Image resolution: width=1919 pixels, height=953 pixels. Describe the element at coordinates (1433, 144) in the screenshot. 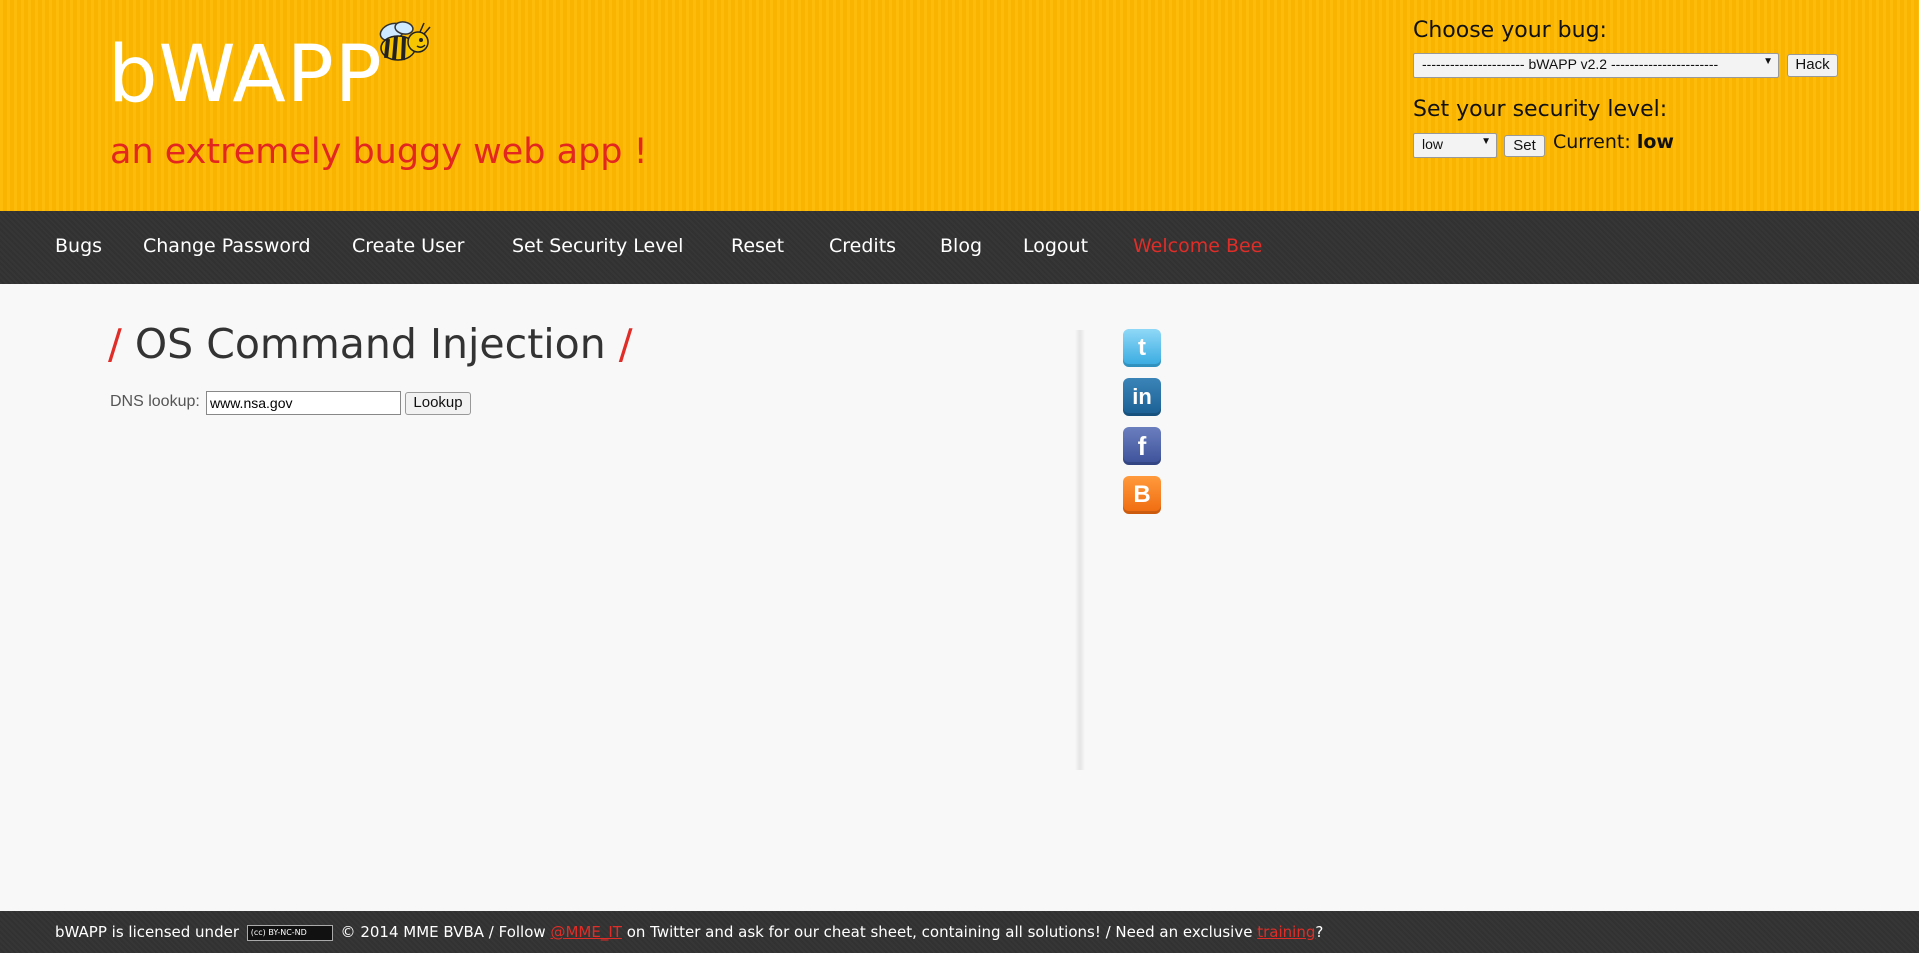

I see `security-select-value: low` at that location.